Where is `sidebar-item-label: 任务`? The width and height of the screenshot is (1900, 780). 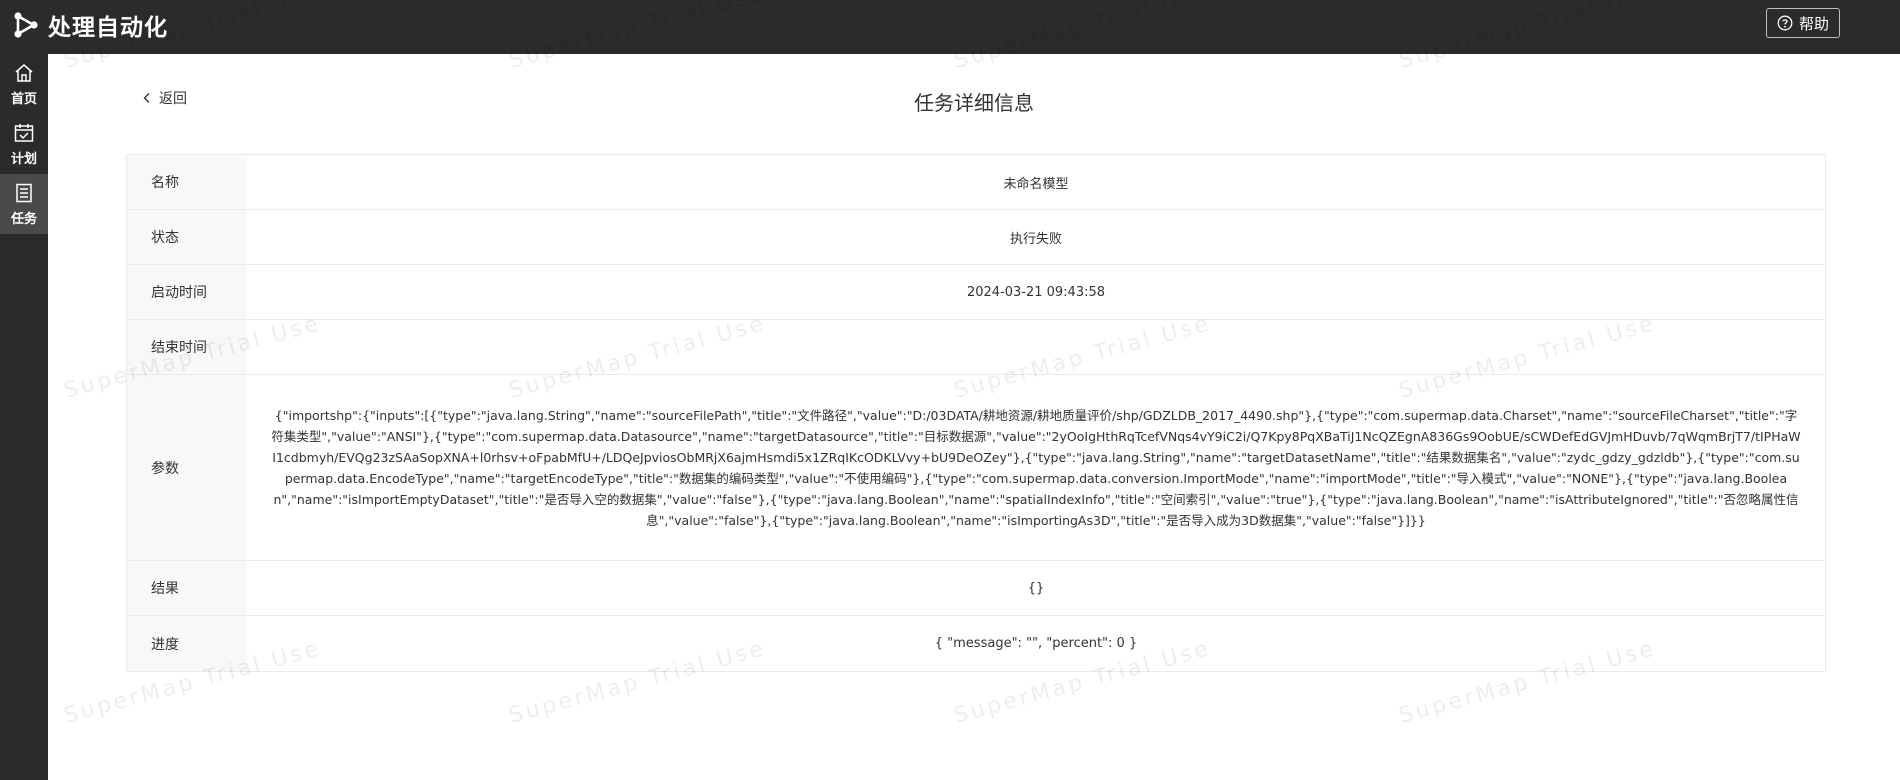 sidebar-item-label: 任务 is located at coordinates (23, 219).